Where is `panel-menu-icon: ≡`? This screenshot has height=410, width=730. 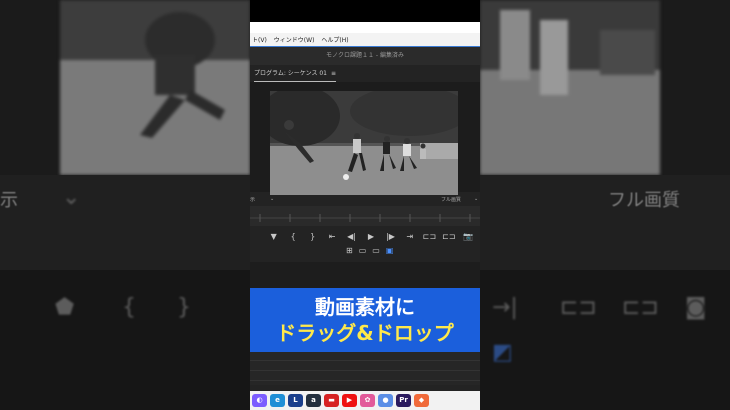
panel-menu-icon: ≡ is located at coordinates (333, 74).